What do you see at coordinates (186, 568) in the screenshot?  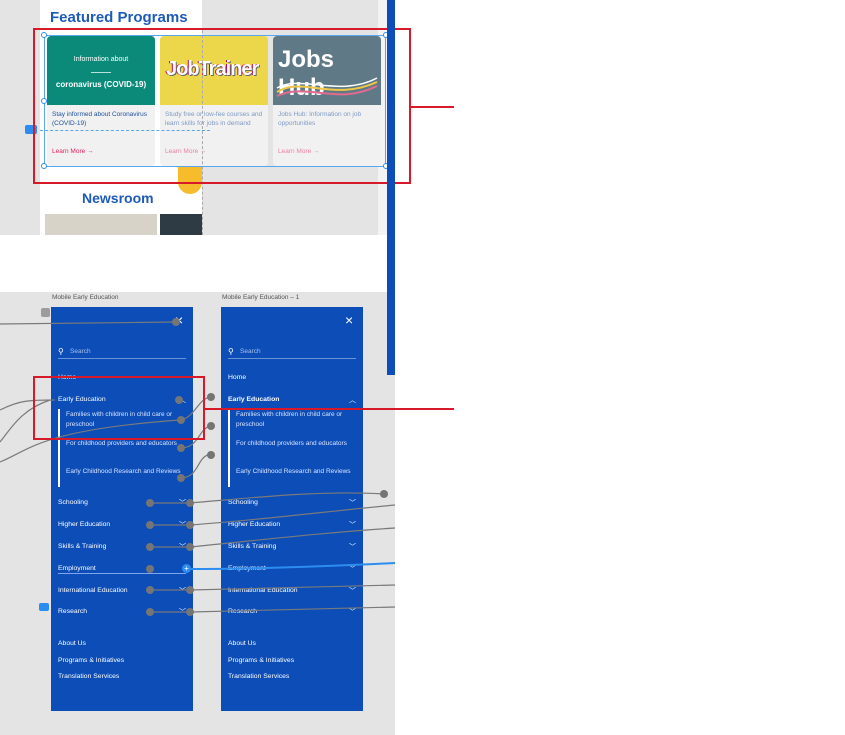 I see `add-interaction-icon: +` at bounding box center [186, 568].